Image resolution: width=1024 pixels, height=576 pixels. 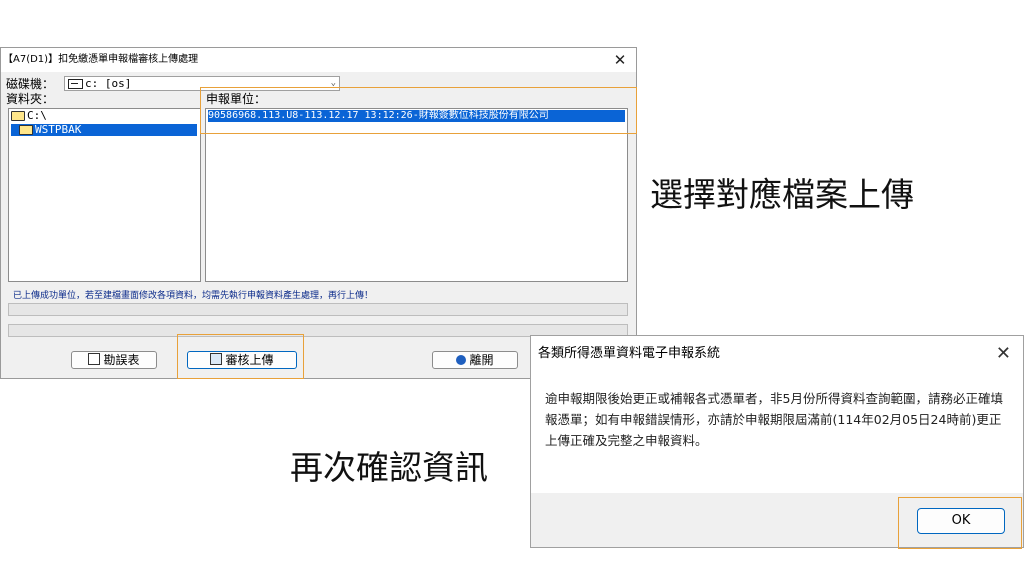 I want to click on upload-highlight-frame, so click(x=240, y=356).